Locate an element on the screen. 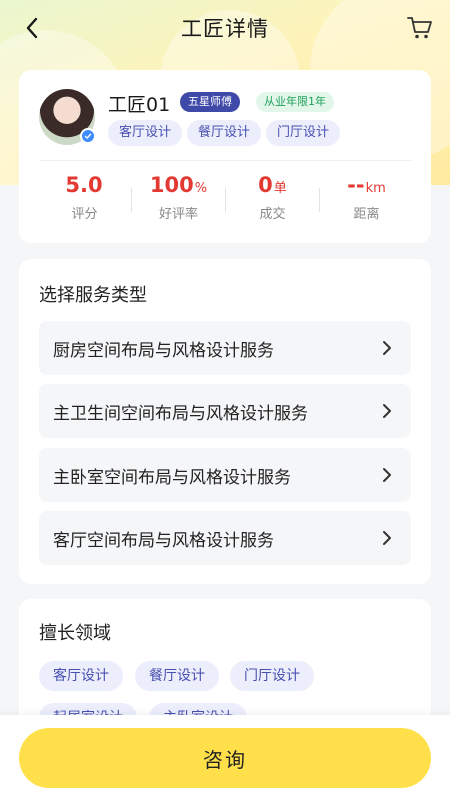 Image resolution: width=450 pixels, height=800 pixels. stat-label: 好评率 is located at coordinates (178, 214).